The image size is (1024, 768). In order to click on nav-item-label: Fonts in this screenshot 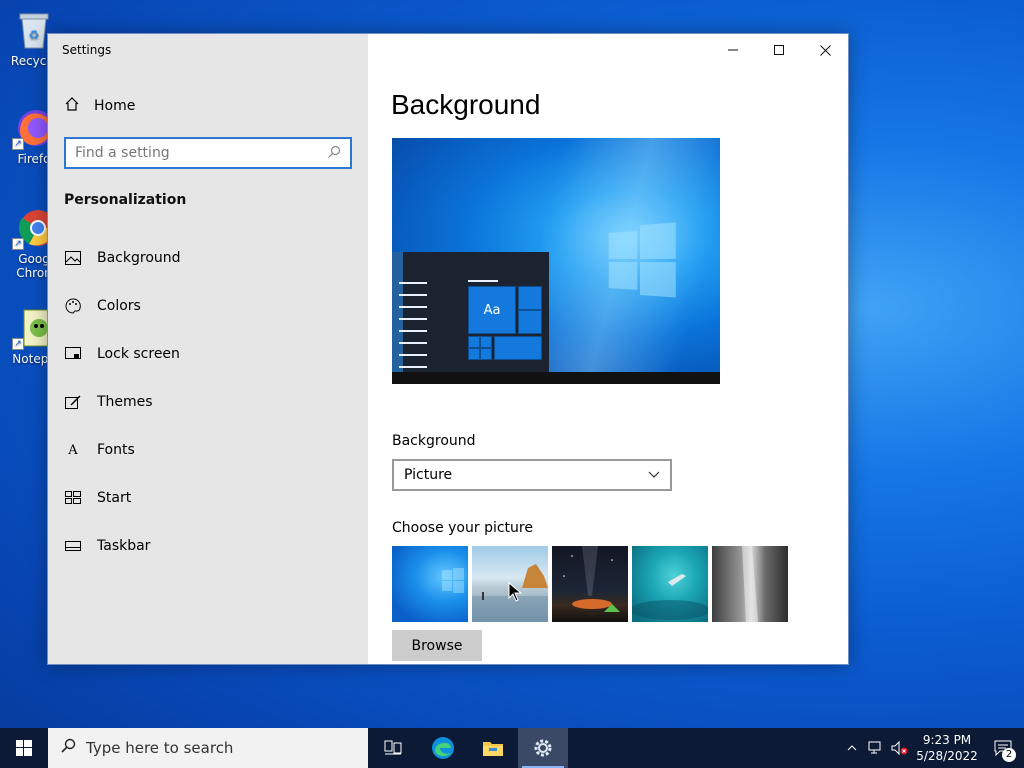, I will do `click(116, 450)`.